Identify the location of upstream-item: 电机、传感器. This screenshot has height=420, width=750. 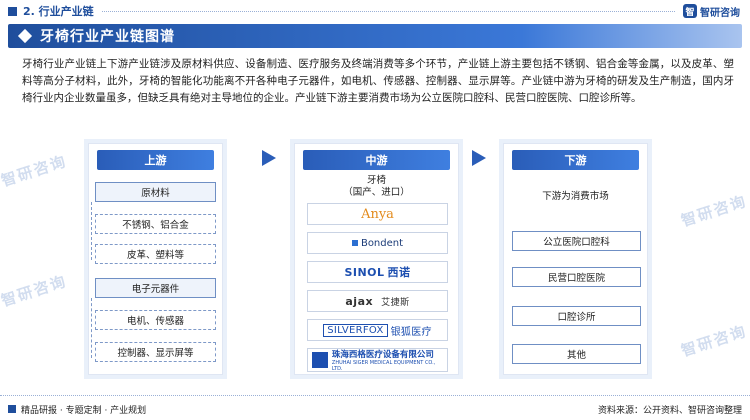
(155, 320).